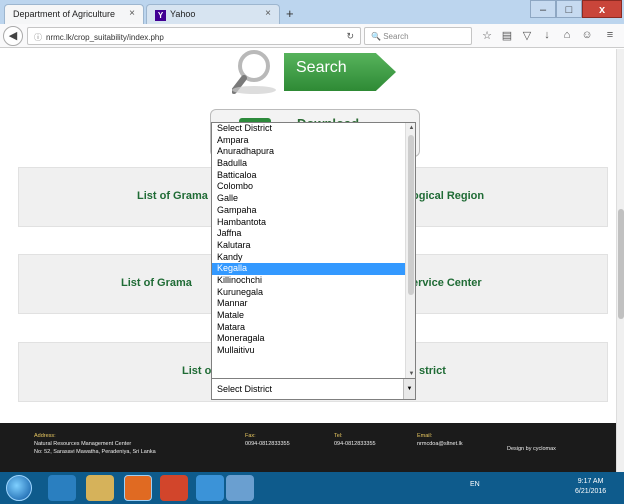 This screenshot has width=624, height=504. Describe the element at coordinates (527, 35) in the screenshot. I see `pocket-icon: ▽` at that location.